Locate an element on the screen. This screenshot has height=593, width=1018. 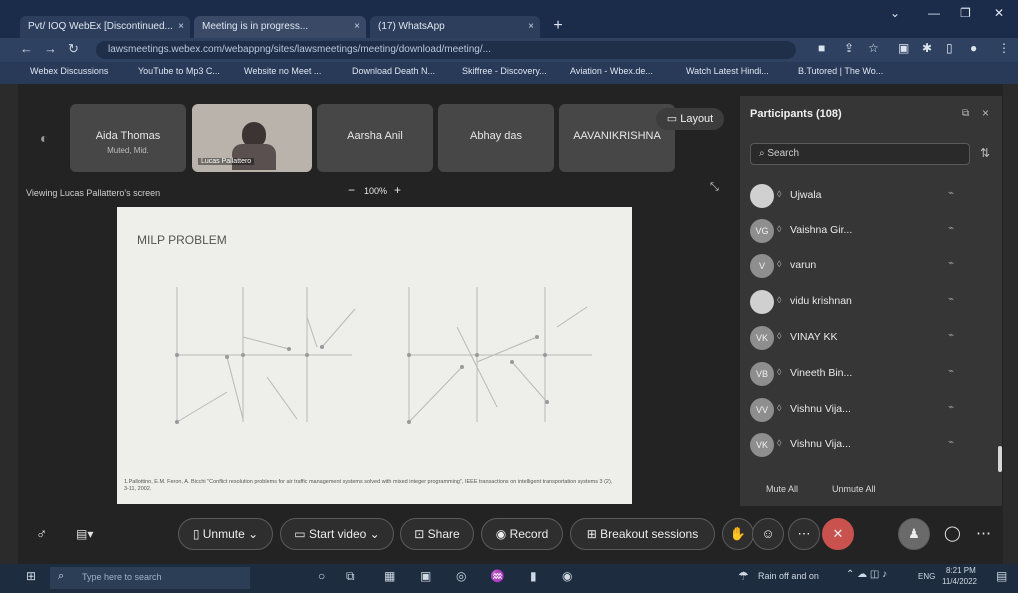
zoom-in-button: + is located at coordinates (397, 190).